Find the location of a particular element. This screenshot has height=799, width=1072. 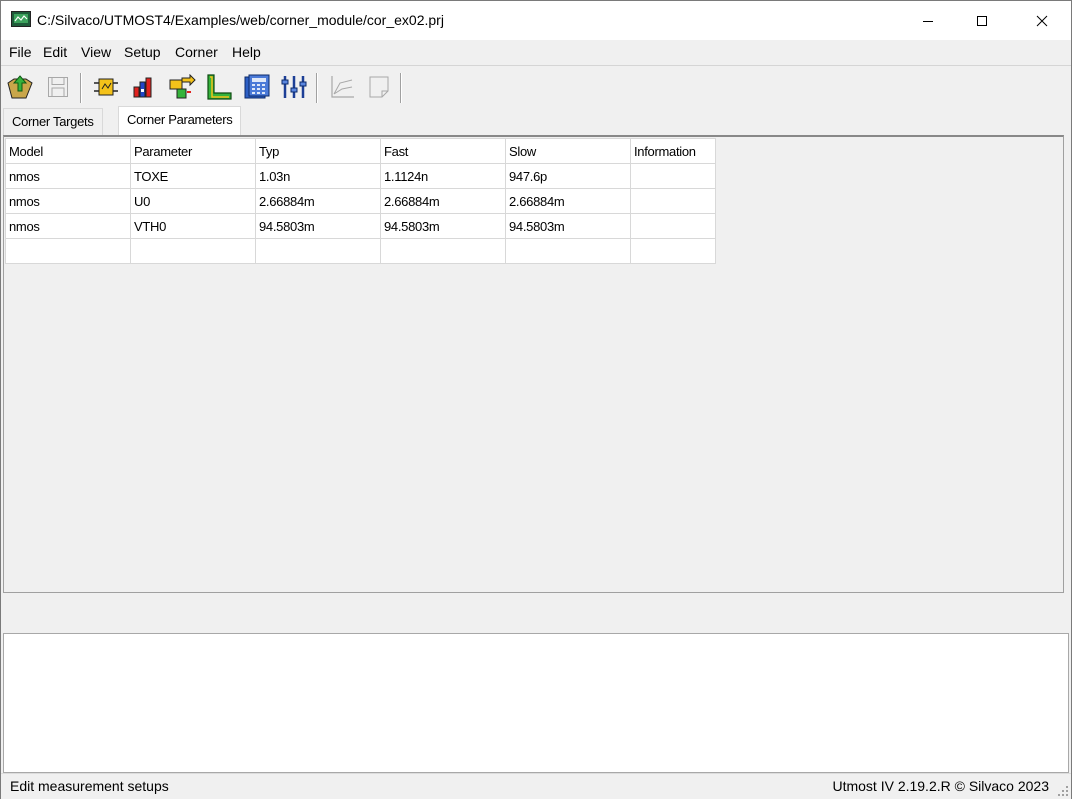

table-row: nmos U0 2.66884m 2.66884m 2.66884m is located at coordinates (360, 201).